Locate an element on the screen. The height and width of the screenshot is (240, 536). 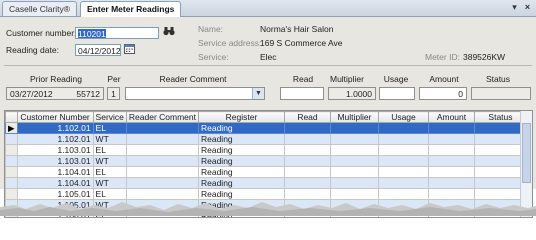
table-row: 1.105.01 EL Reading is located at coordinates (266, 194).